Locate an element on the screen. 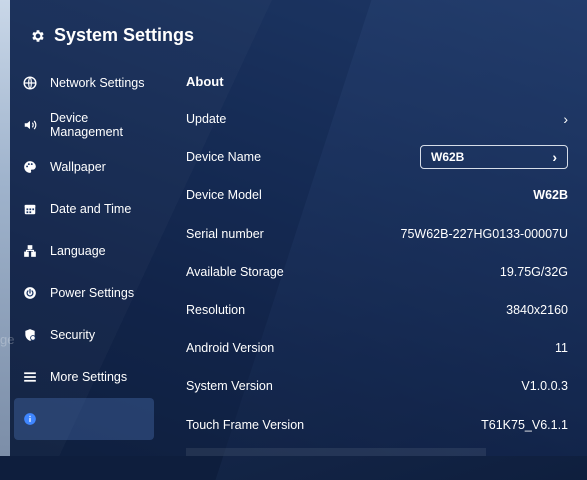 The height and width of the screenshot is (480, 587). sidebar-item-network-settings: Network Settings is located at coordinates (92, 83).